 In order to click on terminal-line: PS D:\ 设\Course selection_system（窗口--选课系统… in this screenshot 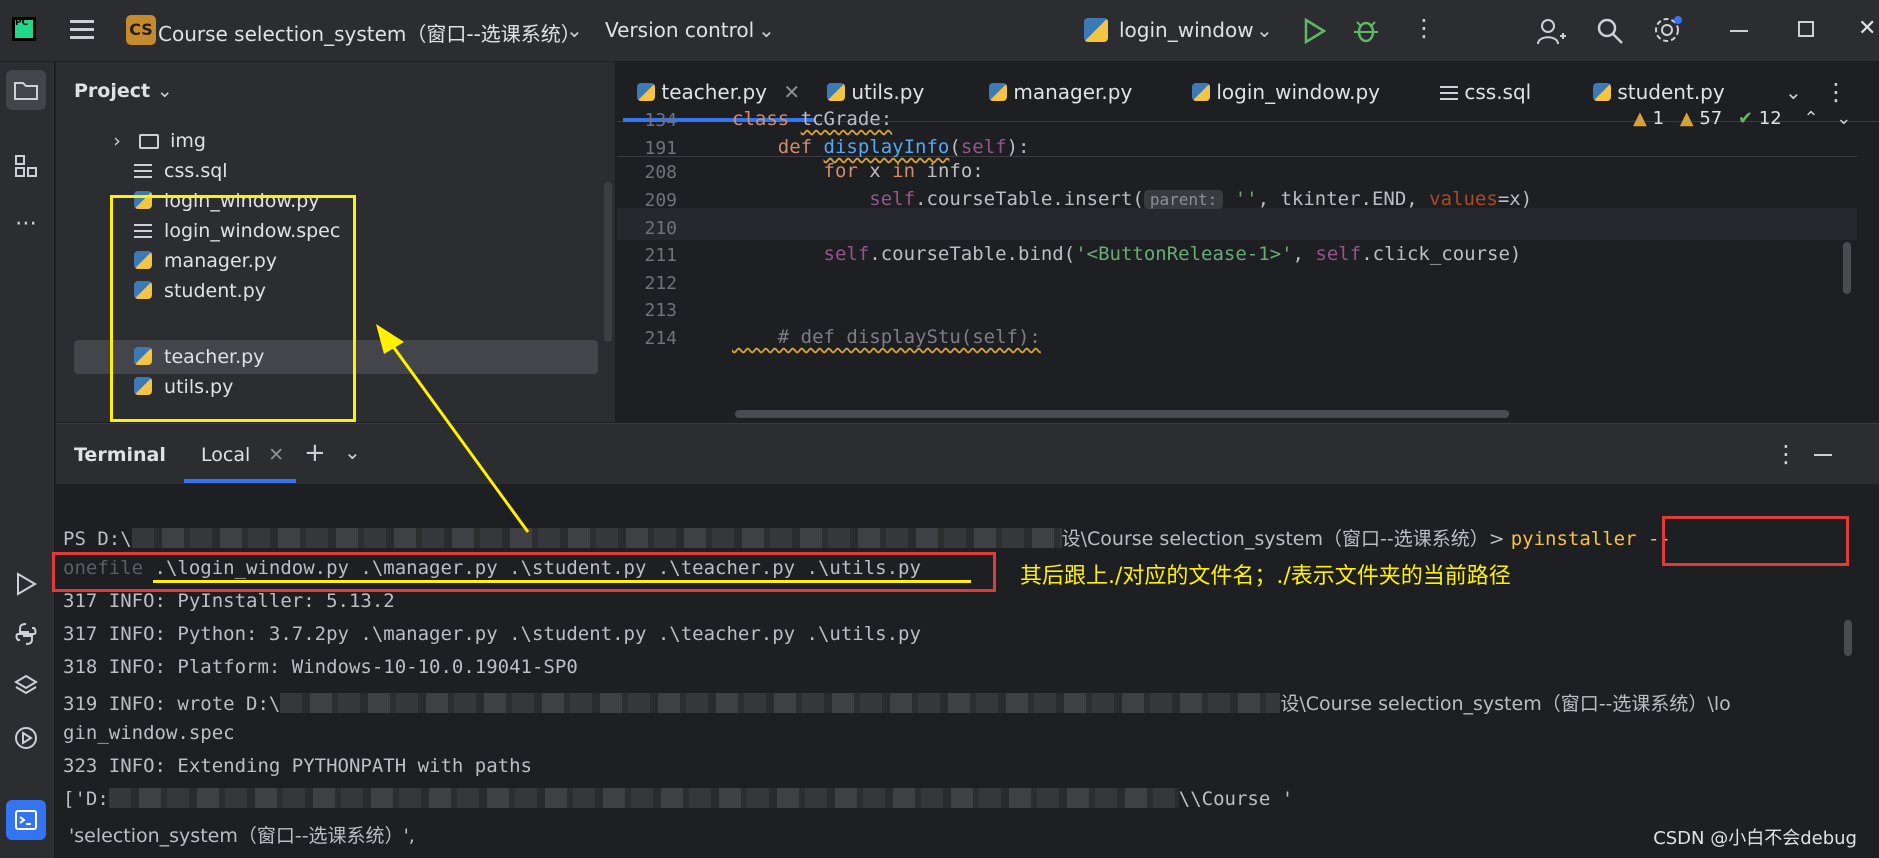, I will do `click(867, 539)`.